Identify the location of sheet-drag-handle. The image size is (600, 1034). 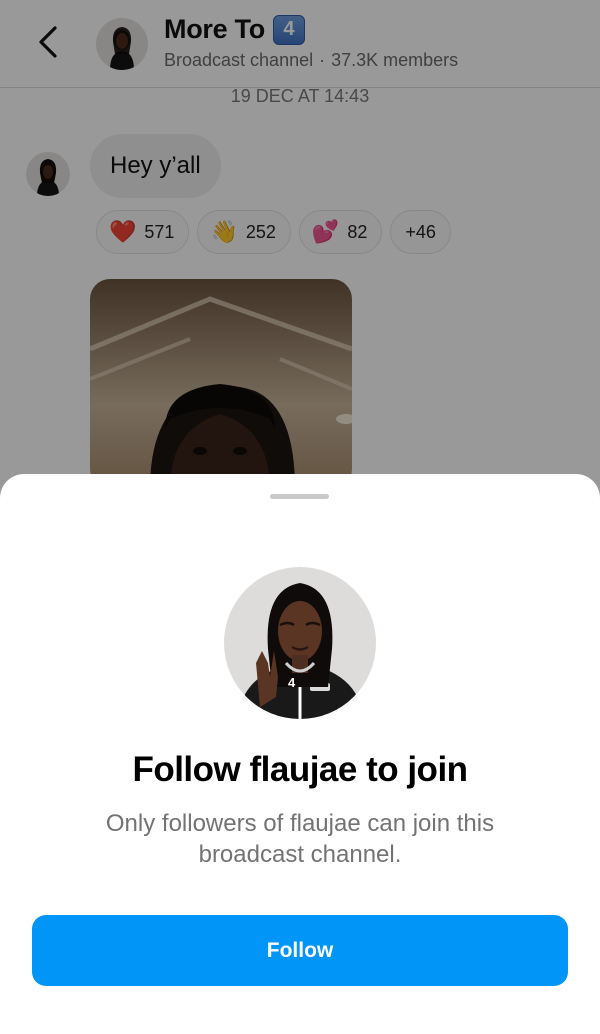
(299, 496).